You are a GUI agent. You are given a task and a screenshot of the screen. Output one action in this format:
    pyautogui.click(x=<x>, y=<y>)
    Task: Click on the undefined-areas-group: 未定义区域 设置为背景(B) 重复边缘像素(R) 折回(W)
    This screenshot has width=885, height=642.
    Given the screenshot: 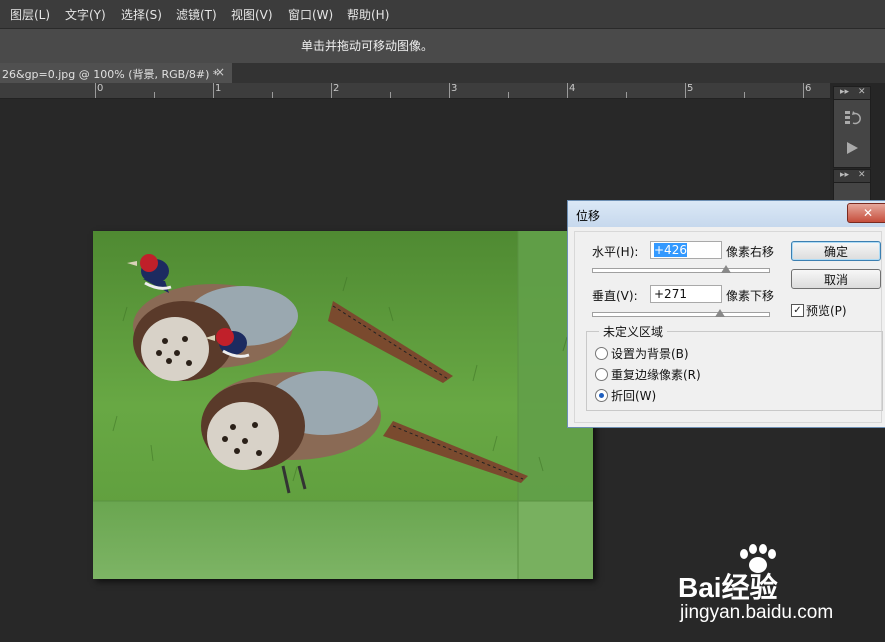 What is the action you would take?
    pyautogui.click(x=734, y=367)
    